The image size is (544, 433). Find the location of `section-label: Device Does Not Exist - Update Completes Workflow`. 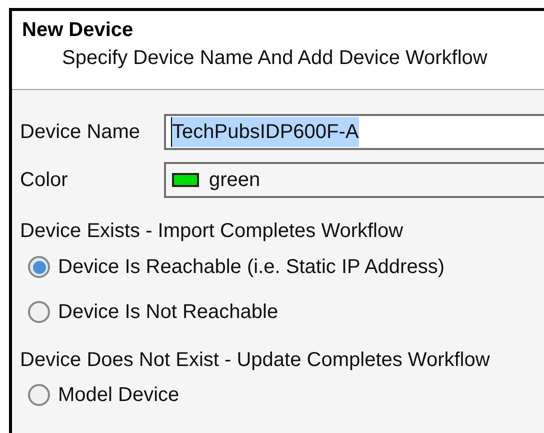

section-label: Device Does Not Exist - Update Completes Workflow is located at coordinates (255, 360).